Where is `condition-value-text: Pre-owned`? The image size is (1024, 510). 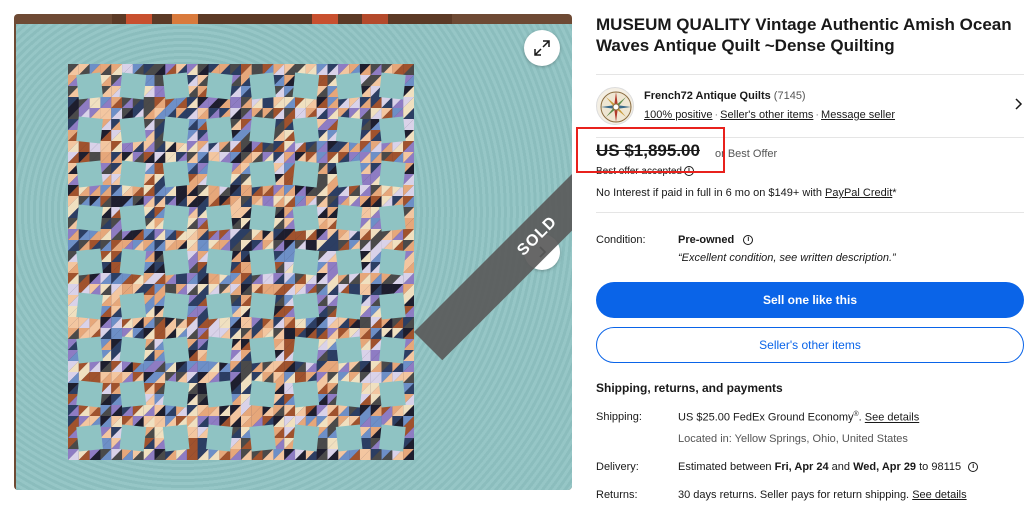 condition-value-text: Pre-owned is located at coordinates (706, 240).